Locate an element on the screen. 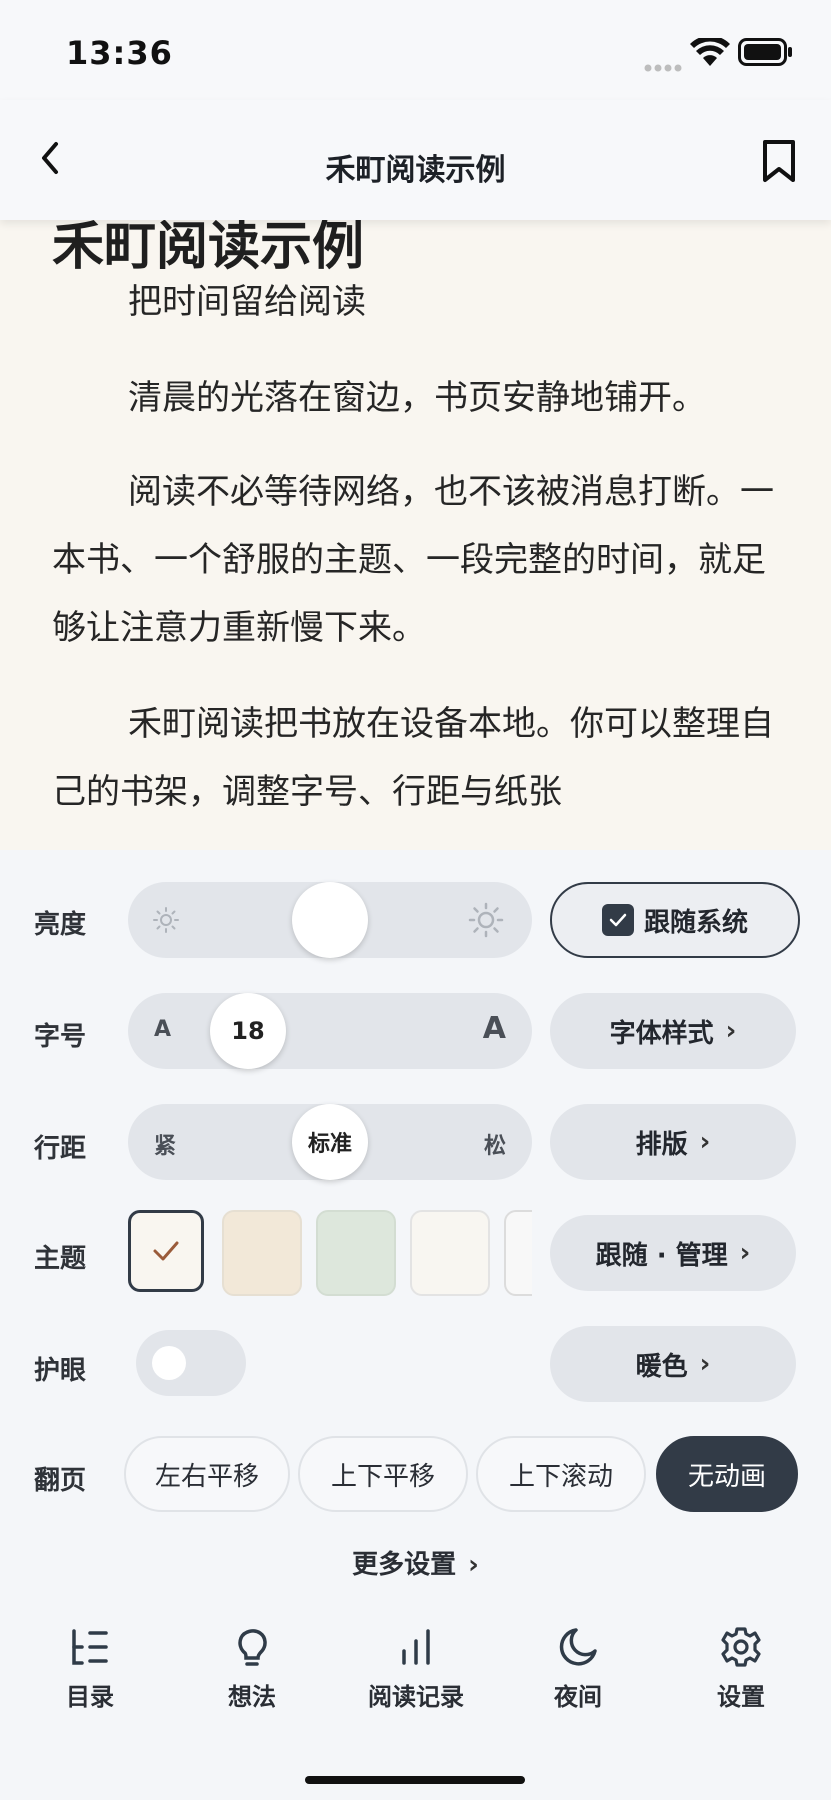  theme-swatch-white is located at coordinates (450, 1253).